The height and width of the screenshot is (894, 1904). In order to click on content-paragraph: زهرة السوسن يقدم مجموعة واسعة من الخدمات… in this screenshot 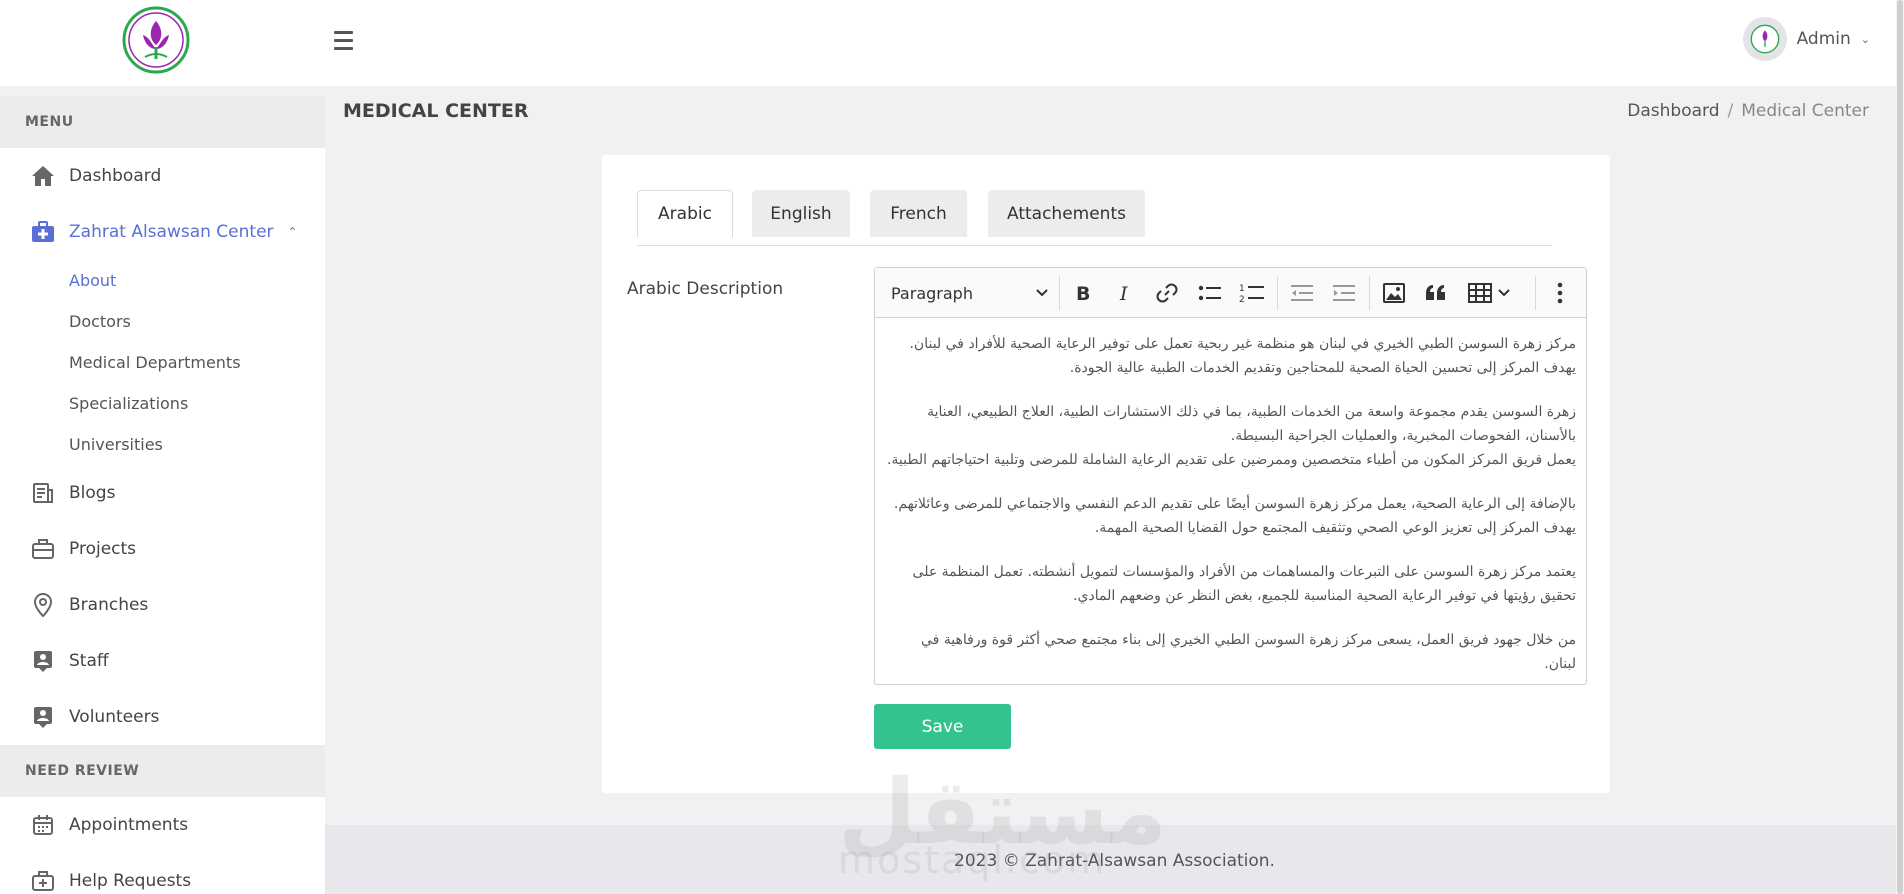, I will do `click(1251, 424)`.